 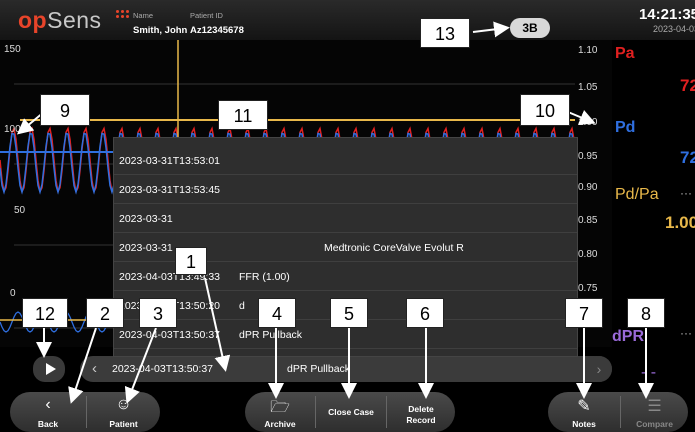 I want to click on callout-4: 4, so click(x=277, y=313).